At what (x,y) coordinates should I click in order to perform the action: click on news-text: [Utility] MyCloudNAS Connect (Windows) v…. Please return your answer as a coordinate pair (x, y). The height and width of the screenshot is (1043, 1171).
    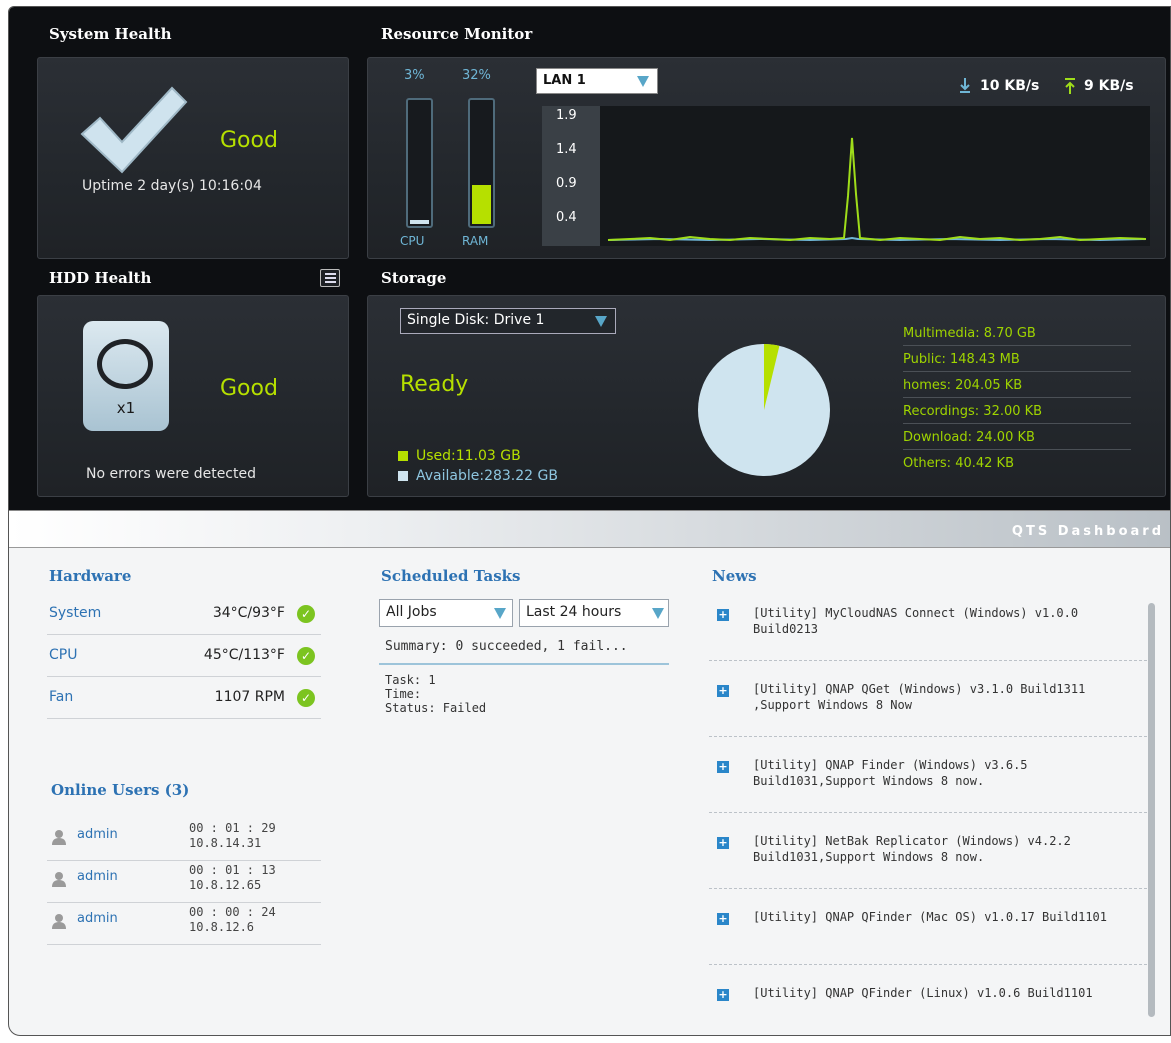
    Looking at the image, I should click on (916, 621).